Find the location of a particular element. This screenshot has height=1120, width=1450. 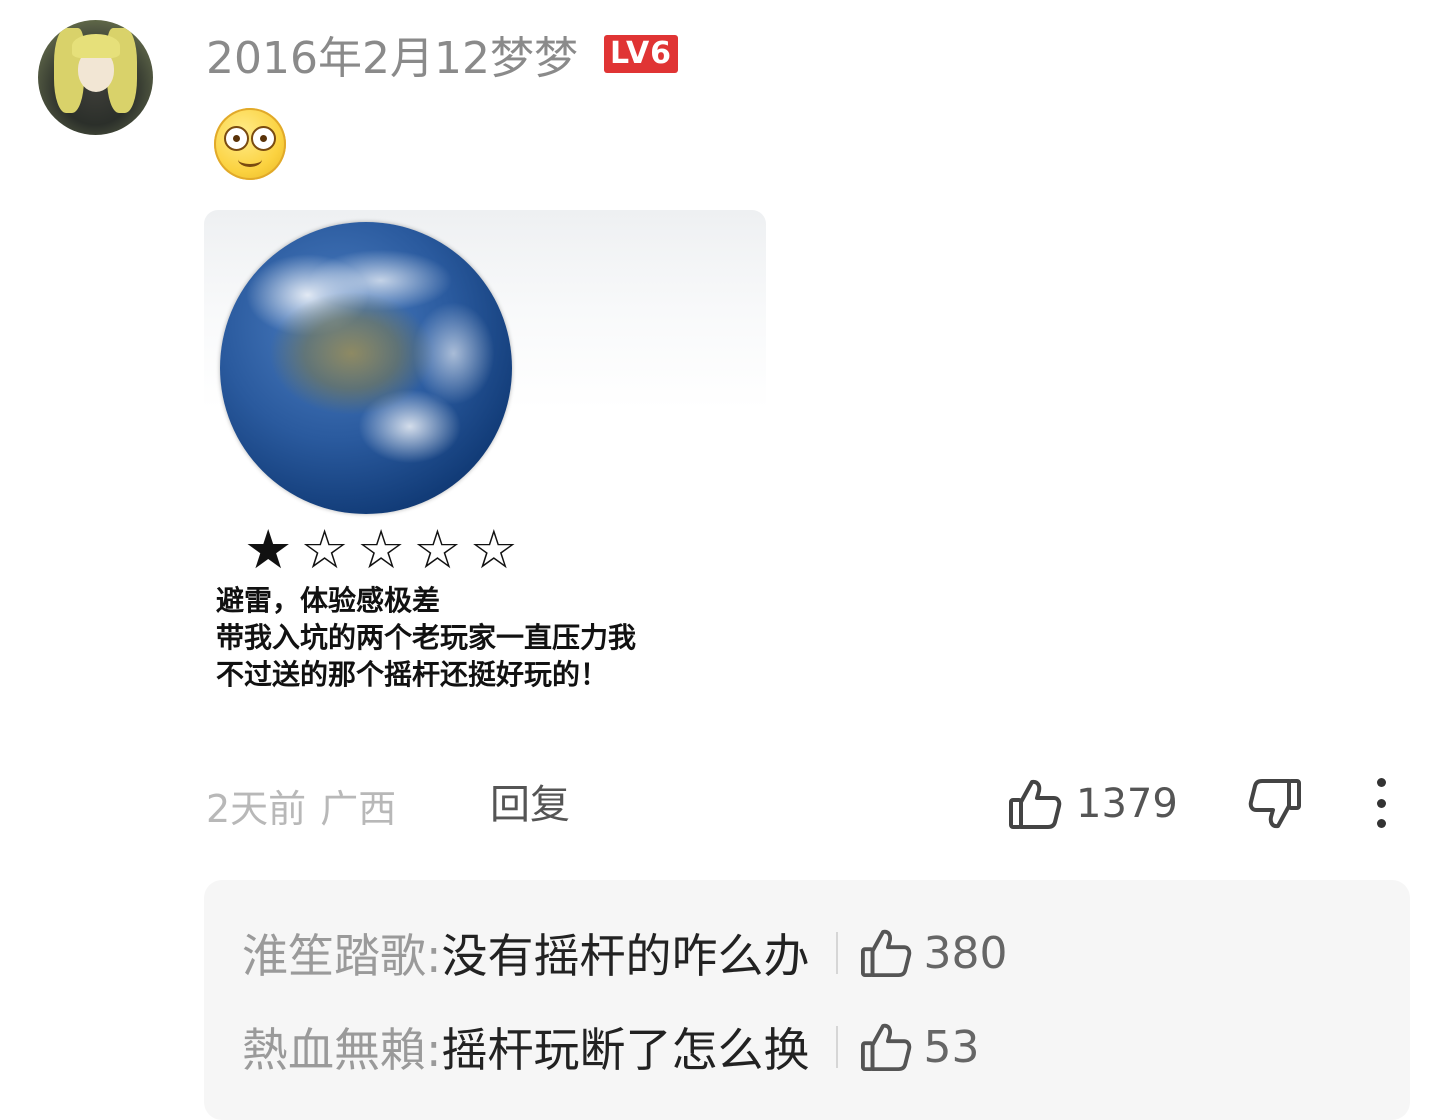

emoji-eye-right is located at coordinates (263, 138).